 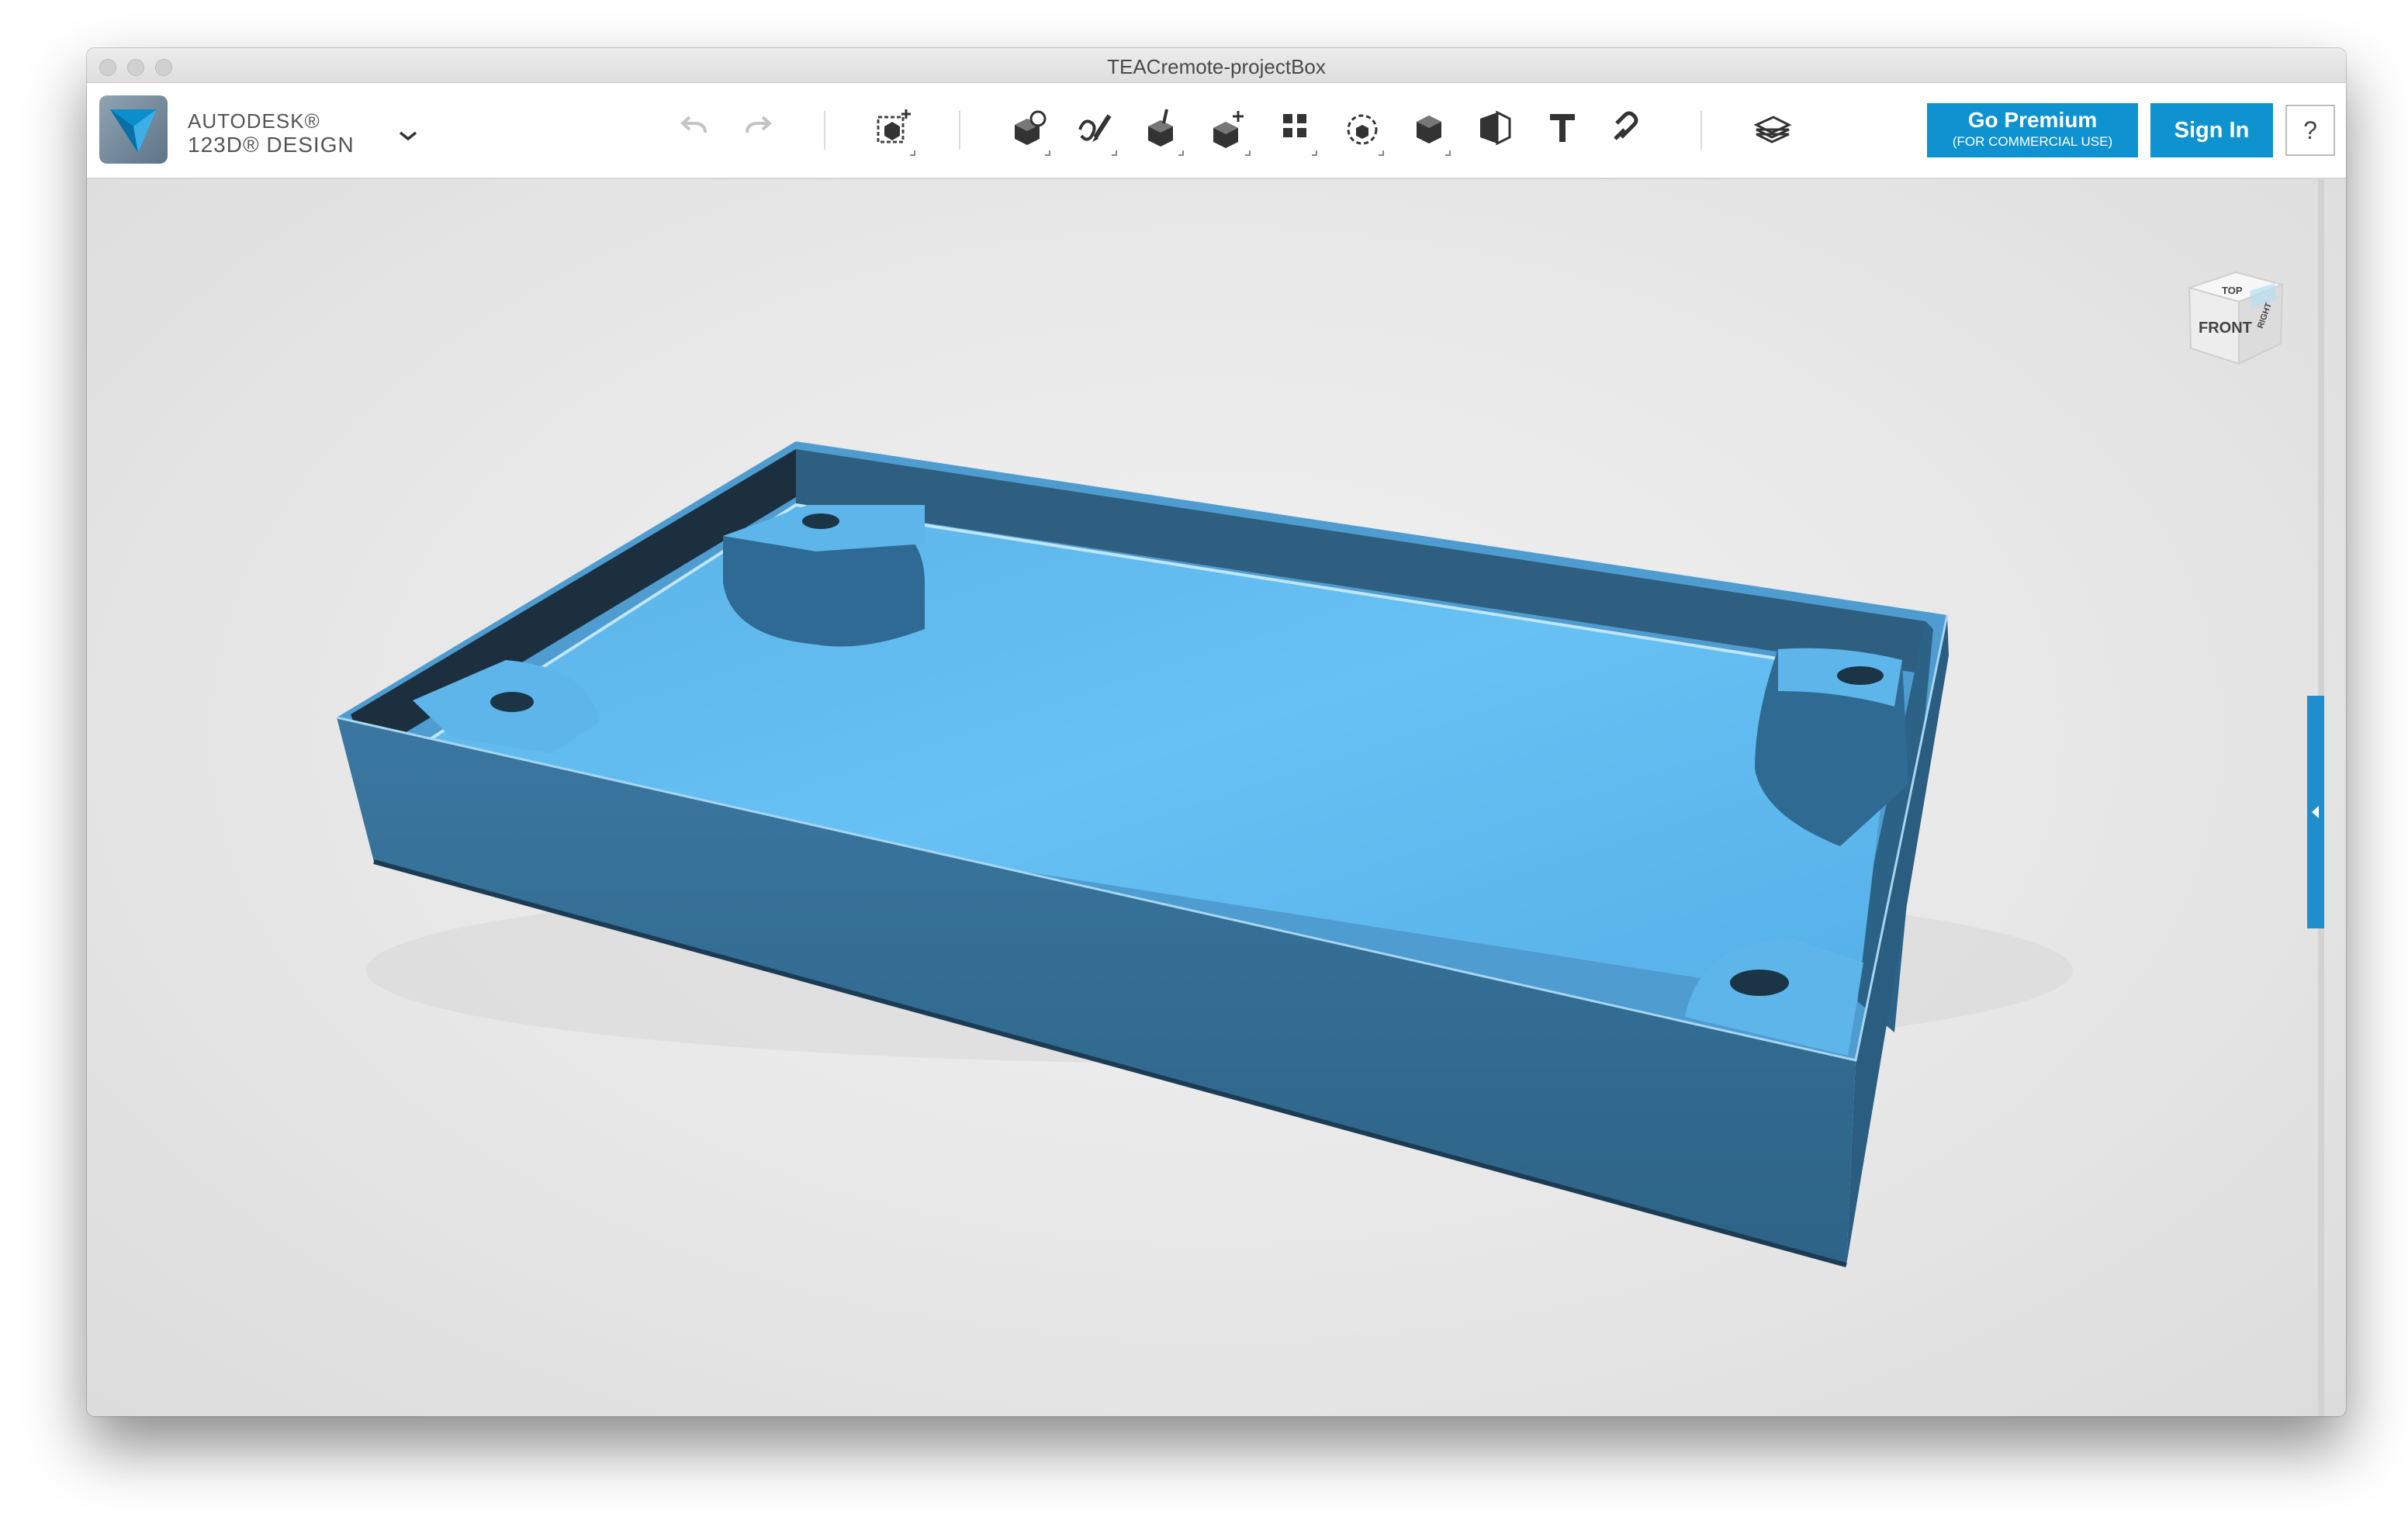 I want to click on primitives-icon, so click(x=1031, y=127).